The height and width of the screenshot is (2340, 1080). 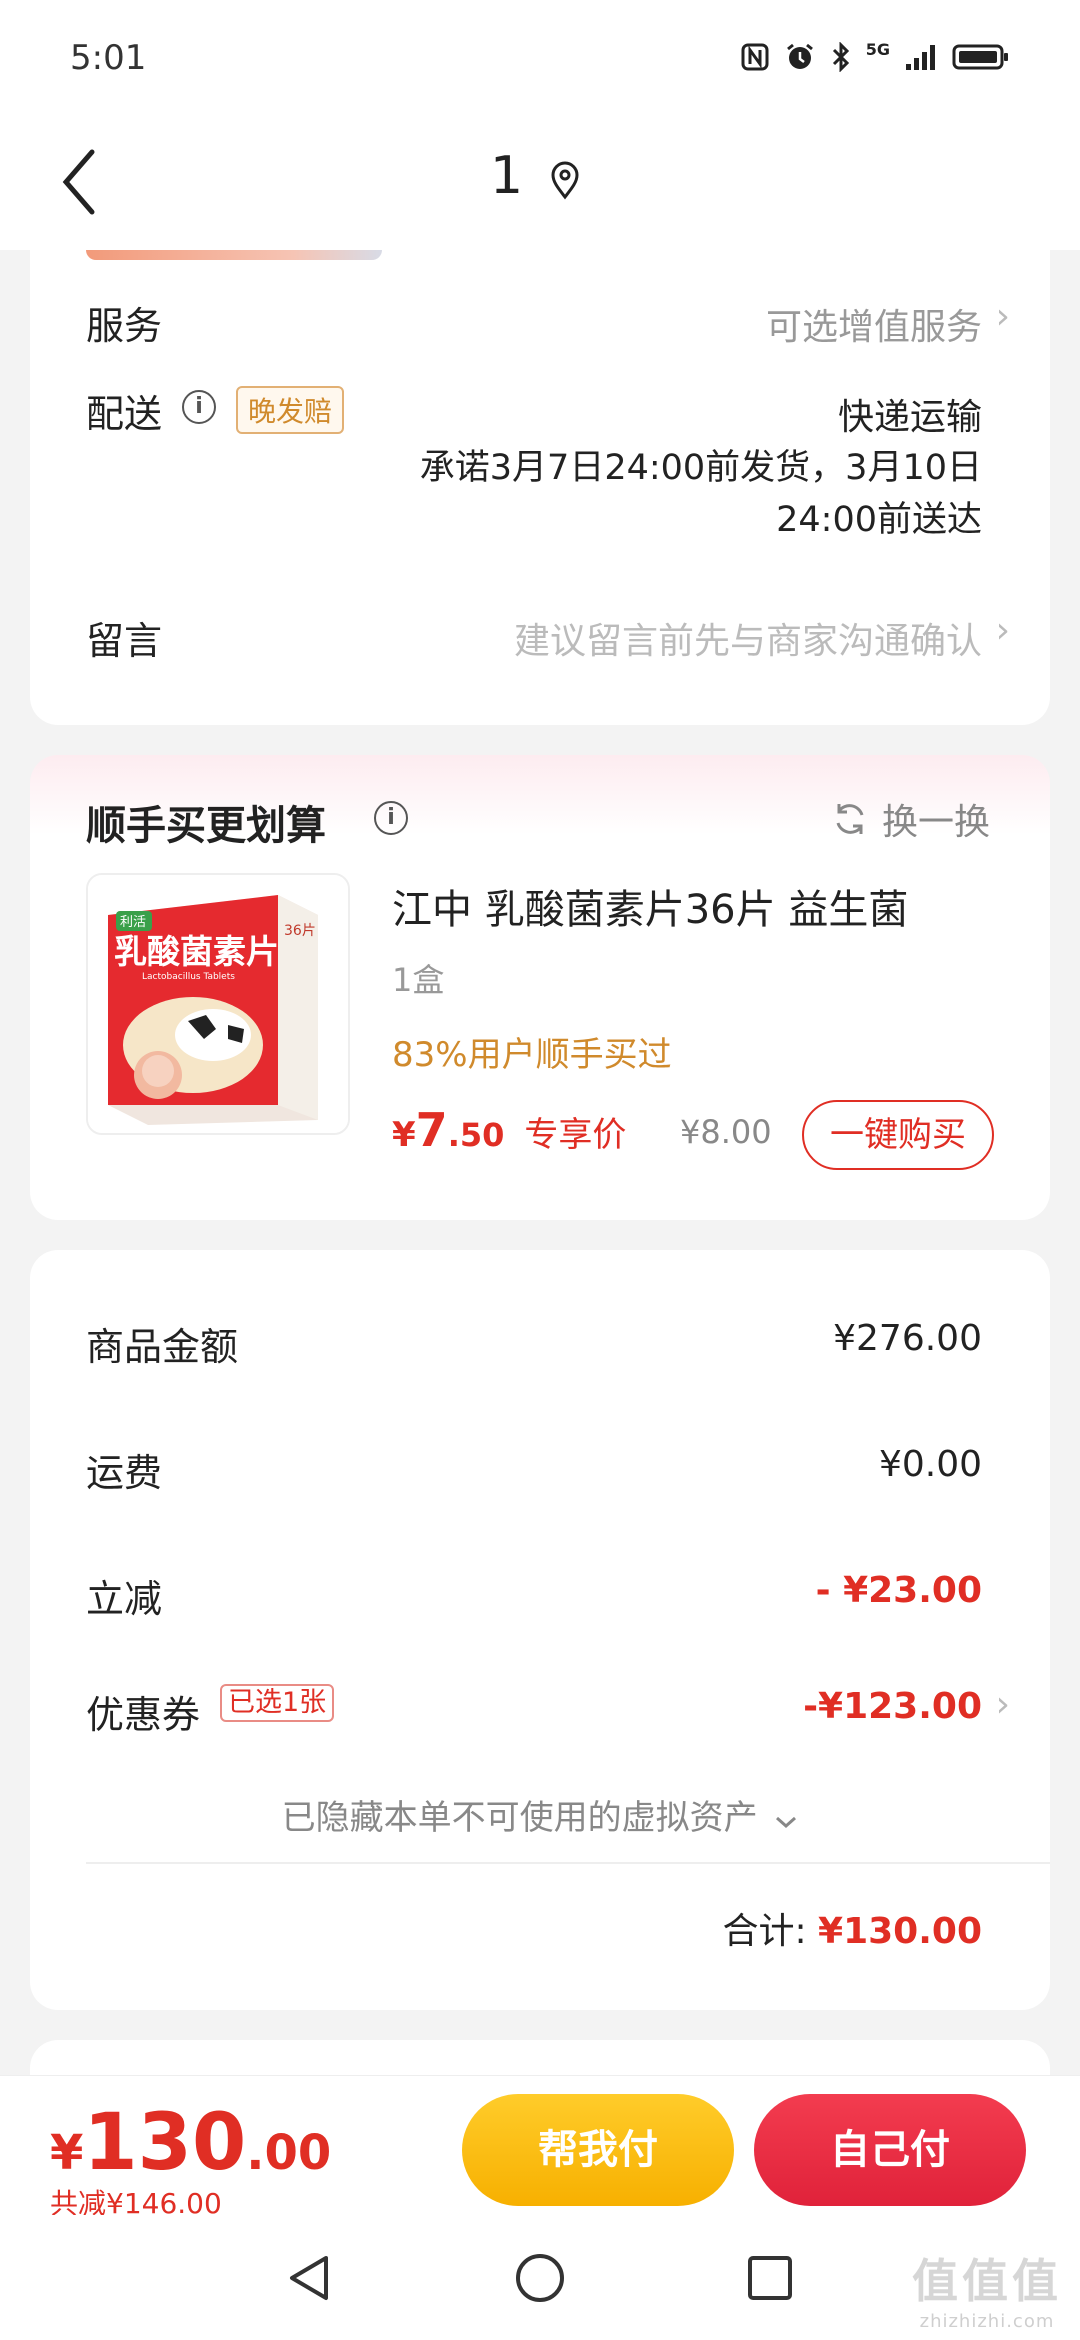 What do you see at coordinates (1003, 630) in the screenshot?
I see `message-chevron-icon: ›` at bounding box center [1003, 630].